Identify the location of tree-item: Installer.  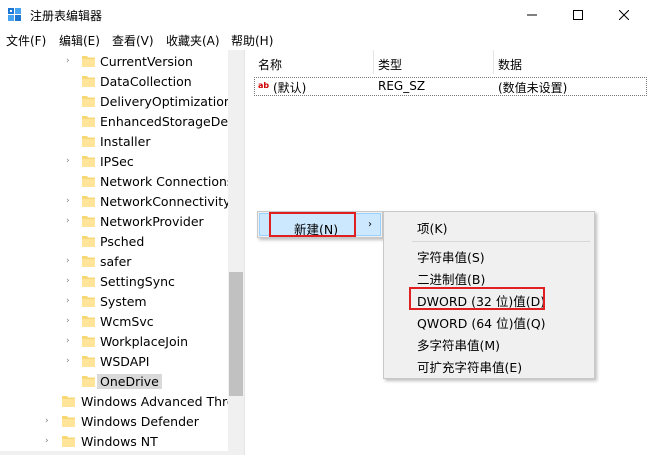
(122, 141).